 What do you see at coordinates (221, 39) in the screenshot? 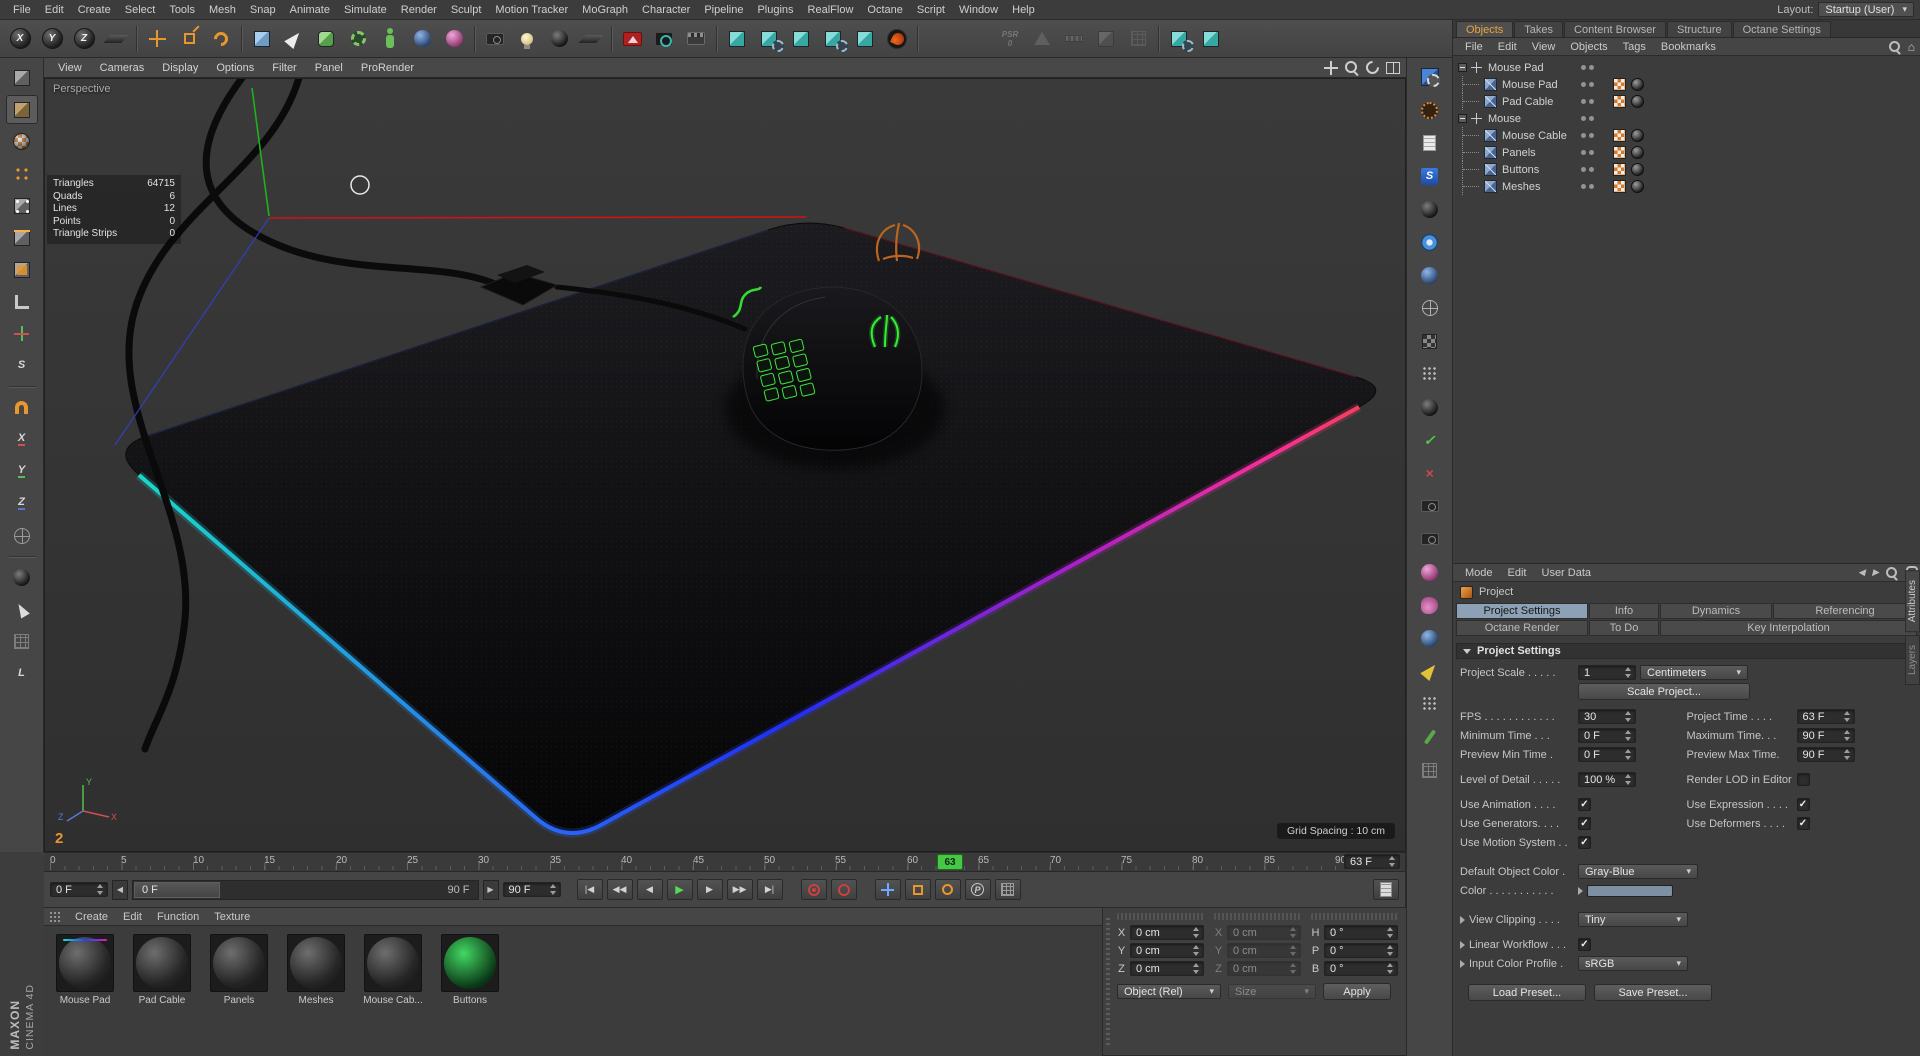
I see `rotate-tool-button` at bounding box center [221, 39].